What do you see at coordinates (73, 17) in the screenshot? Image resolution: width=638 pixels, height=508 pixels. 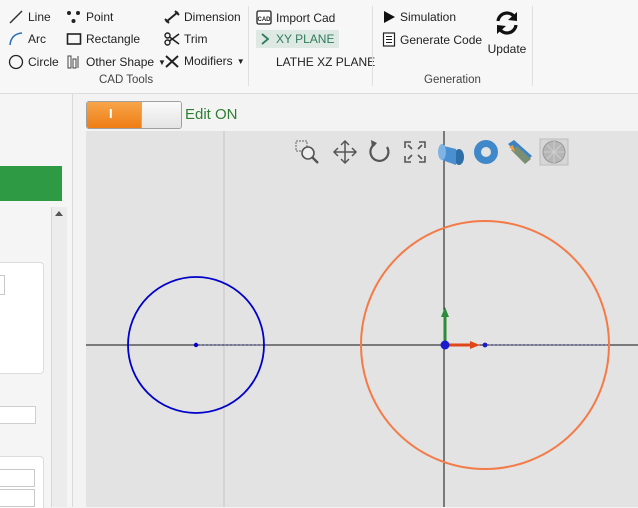 I see `point-icon` at bounding box center [73, 17].